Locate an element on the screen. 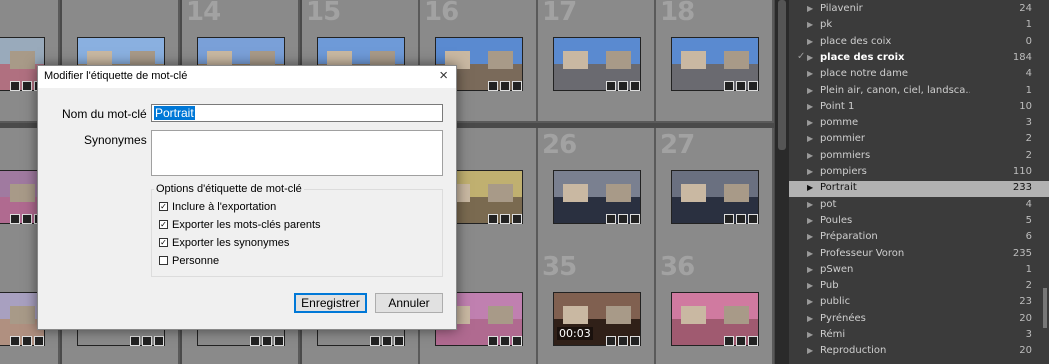 The image size is (1049, 364). keyword-row: ▶ pSwen 1 is located at coordinates (919, 271).